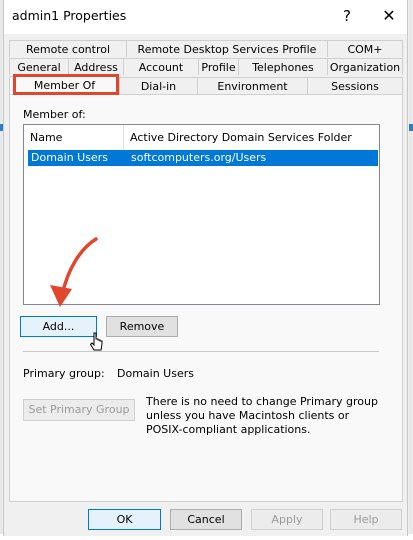 The width and height of the screenshot is (413, 540). I want to click on tab-telephones: Telephones, so click(282, 66).